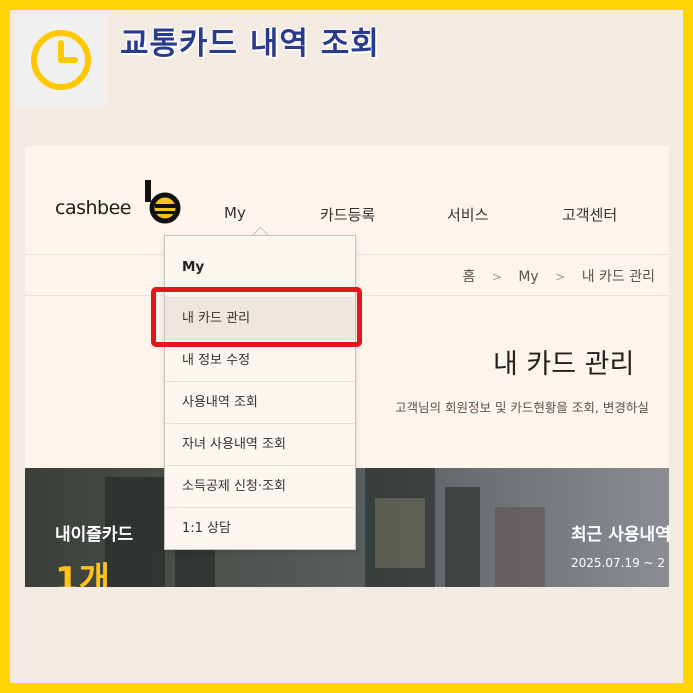 The image size is (693, 693). I want to click on menu-item-consultation: 1:1 상담, so click(260, 528).